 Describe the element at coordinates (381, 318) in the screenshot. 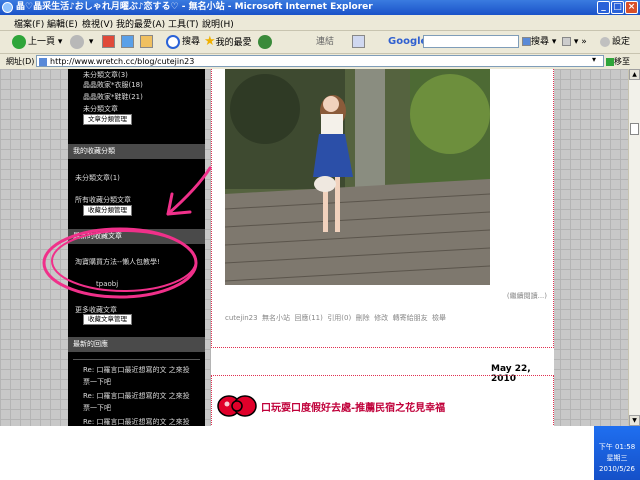

I see `post-edit-link: 修改` at that location.